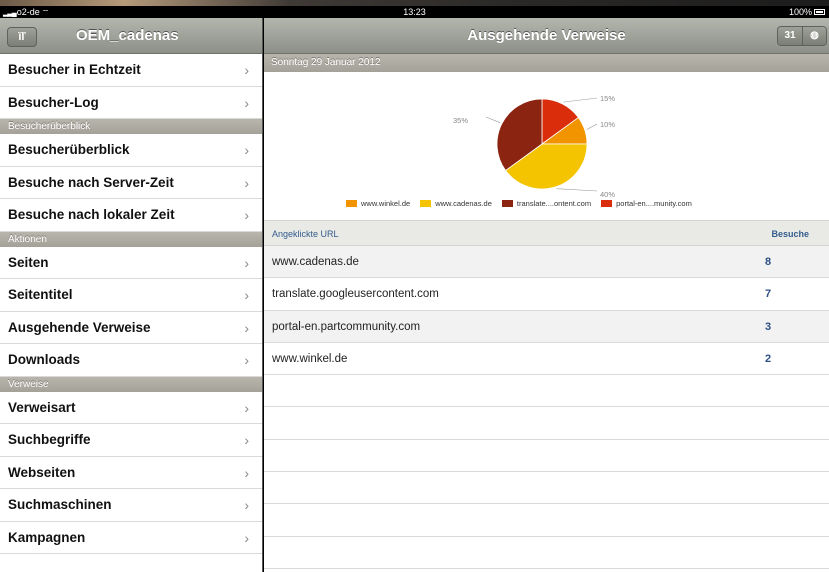 This screenshot has width=829, height=572. Describe the element at coordinates (131, 215) in the screenshot. I see `report-list-item: Besuche nach lokaler Zeit ›` at that location.